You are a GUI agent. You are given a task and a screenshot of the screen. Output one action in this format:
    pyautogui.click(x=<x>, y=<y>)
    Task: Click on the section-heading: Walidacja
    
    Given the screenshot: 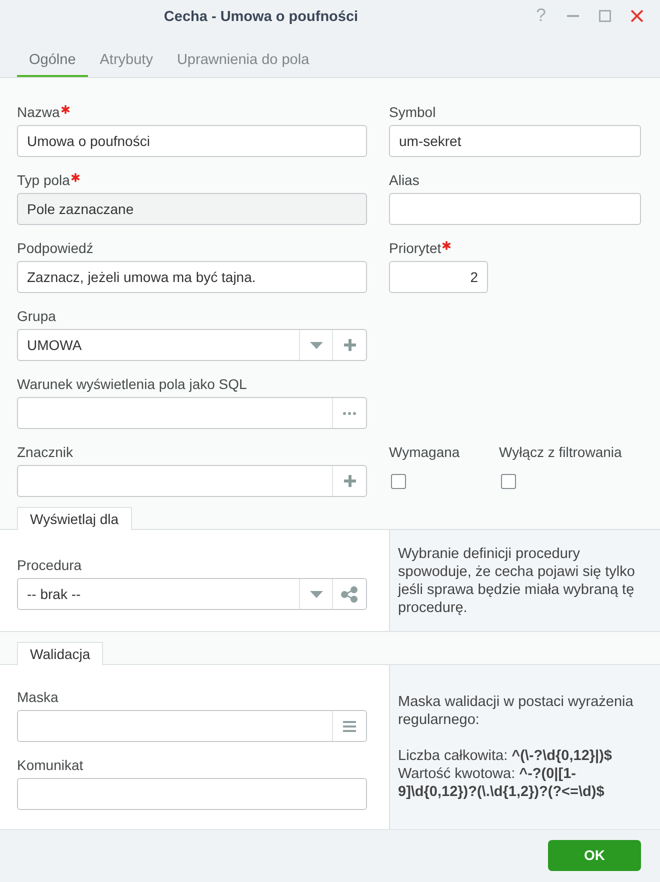 What is the action you would take?
    pyautogui.click(x=60, y=653)
    